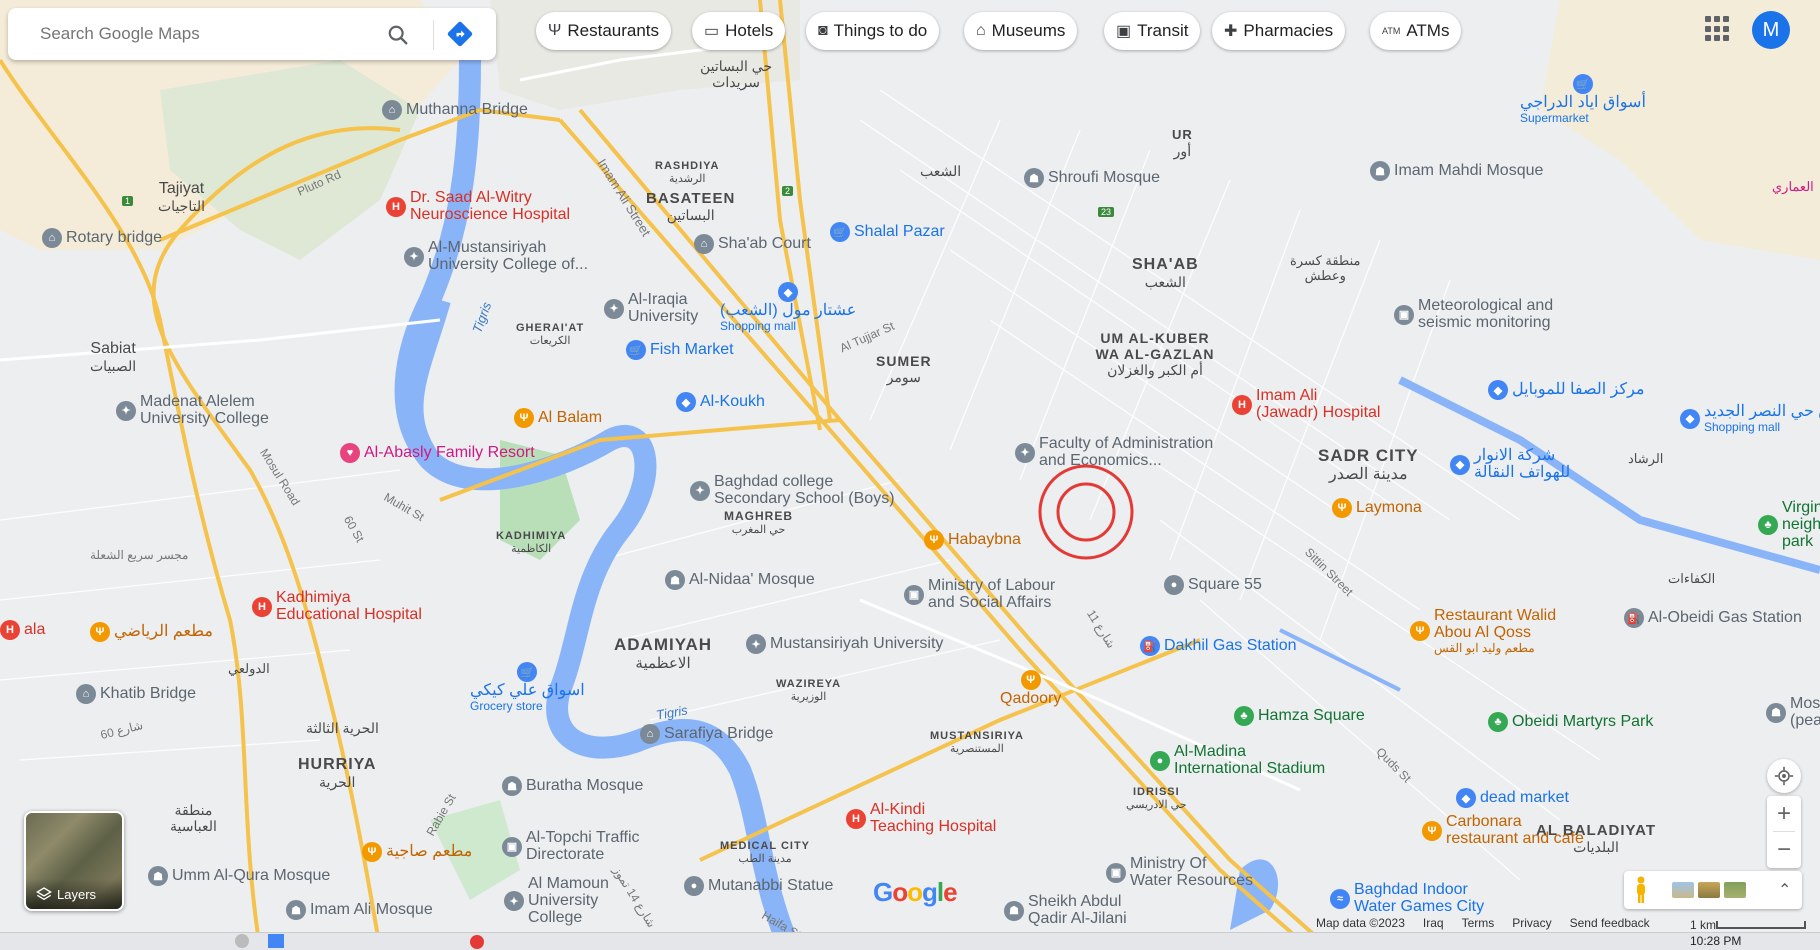 The height and width of the screenshot is (950, 1820). I want to click on poi-dead-market: ◆ dead market, so click(1512, 798).